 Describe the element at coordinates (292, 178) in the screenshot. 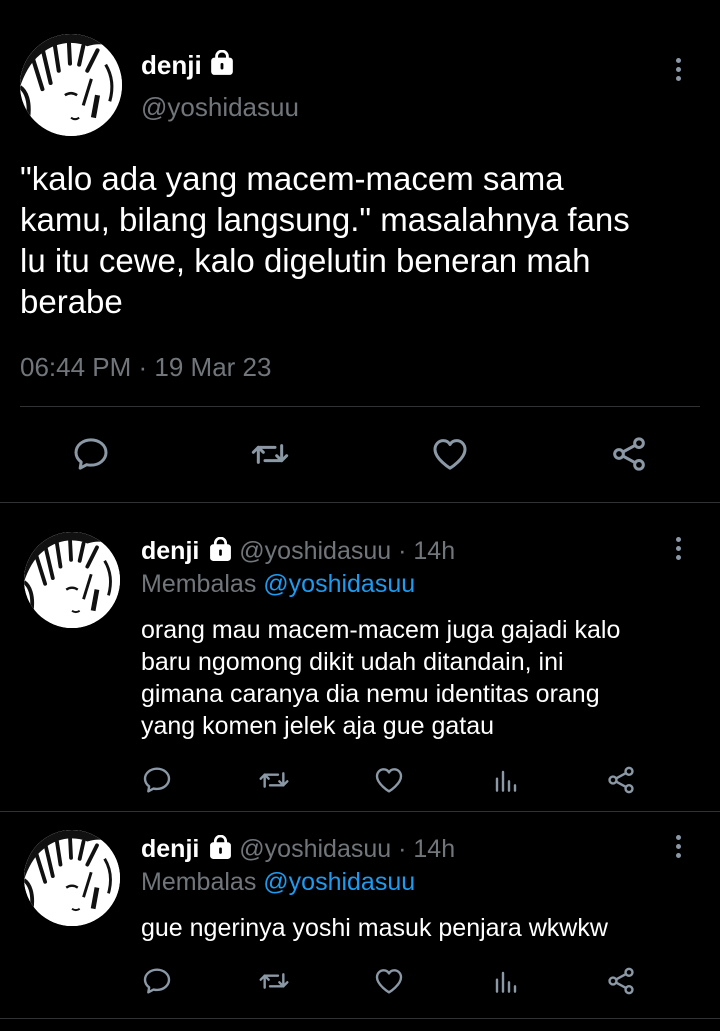

I see `tweet-text-line: "kalo ada yang macem-macem sama` at that location.